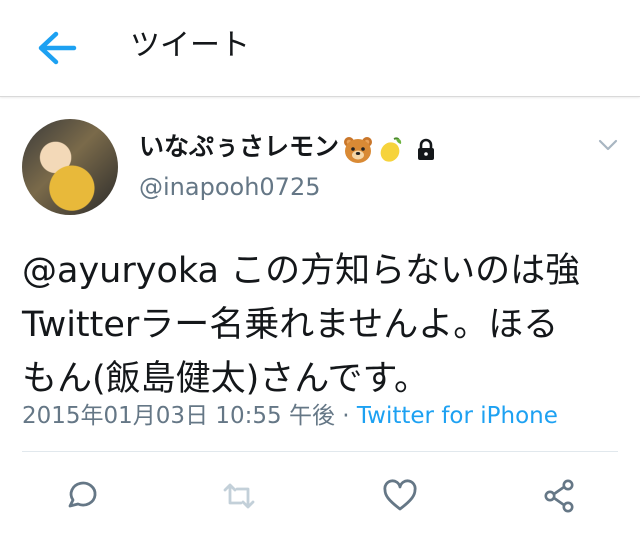  Describe the element at coordinates (239, 146) in the screenshot. I see `user-name: いなぷぅさレモン` at that location.